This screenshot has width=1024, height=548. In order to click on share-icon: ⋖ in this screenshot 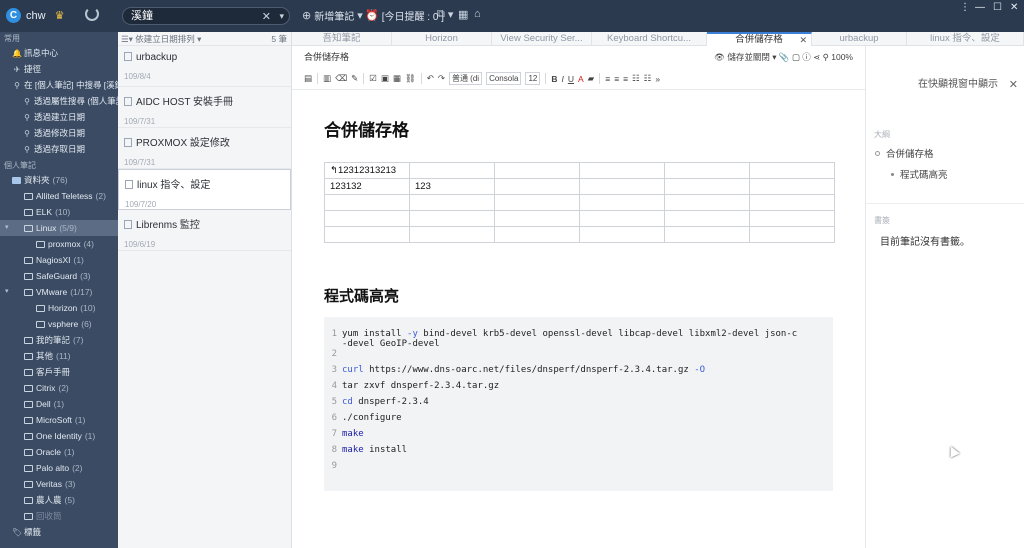, I will do `click(816, 57)`.